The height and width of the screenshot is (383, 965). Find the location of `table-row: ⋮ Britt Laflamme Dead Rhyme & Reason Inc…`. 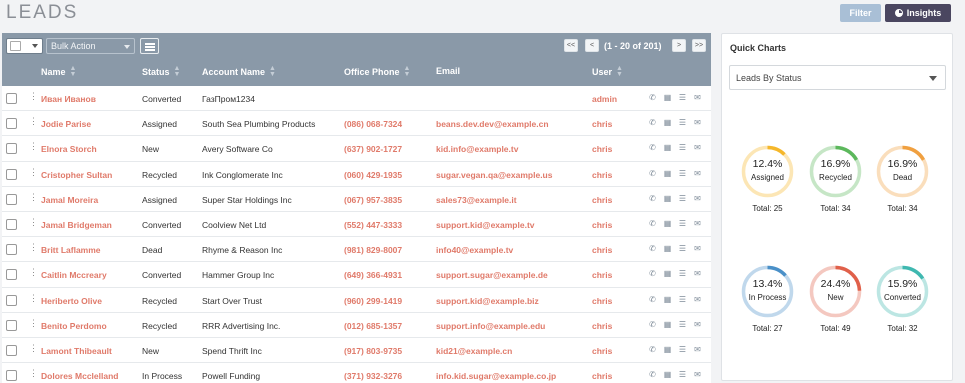

table-row: ⋮ Britt Laflamme Dead Rhyme & Reason Inc… is located at coordinates (356, 250).